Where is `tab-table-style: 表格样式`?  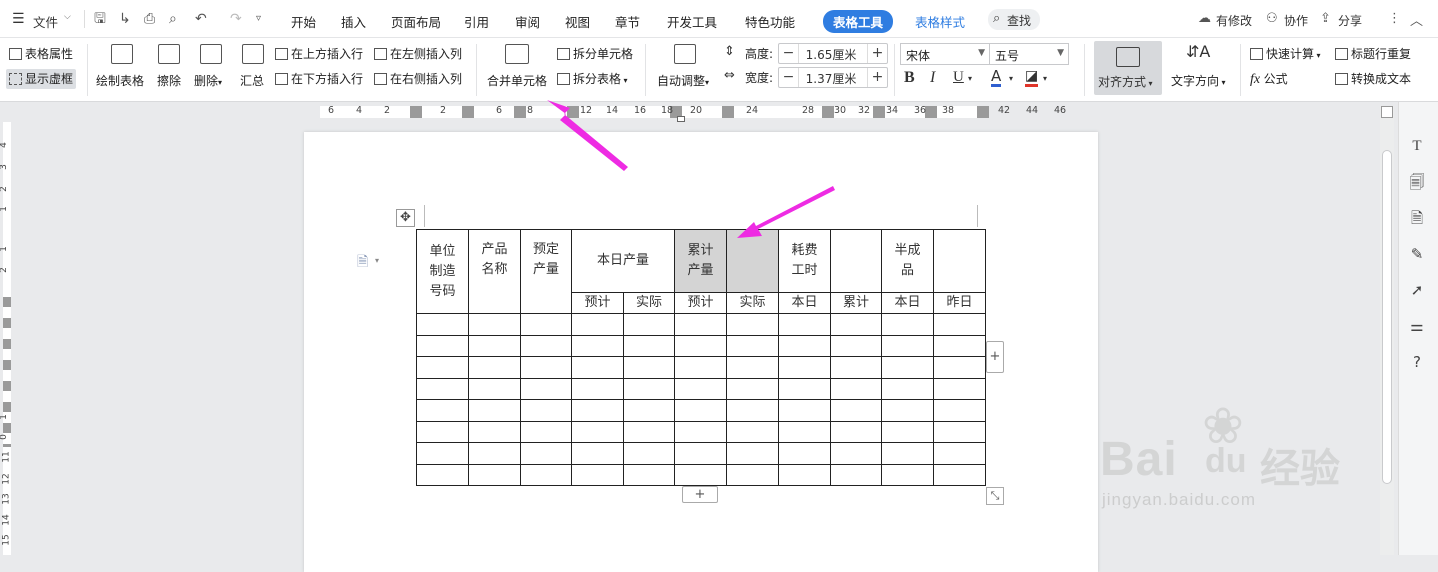
tab-table-style: 表格样式 is located at coordinates (940, 21).